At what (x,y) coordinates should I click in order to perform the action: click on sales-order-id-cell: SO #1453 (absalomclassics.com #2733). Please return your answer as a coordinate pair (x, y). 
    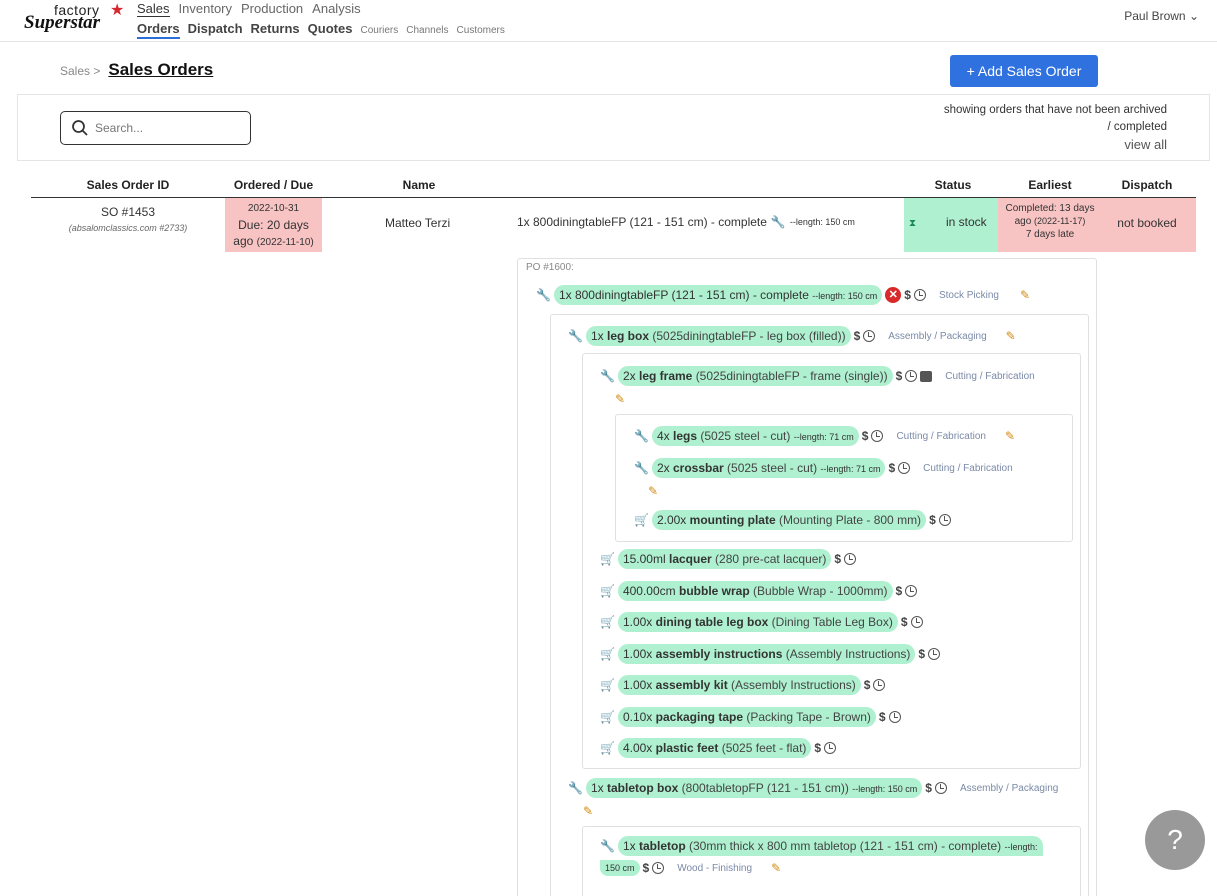
    Looking at the image, I should click on (128, 219).